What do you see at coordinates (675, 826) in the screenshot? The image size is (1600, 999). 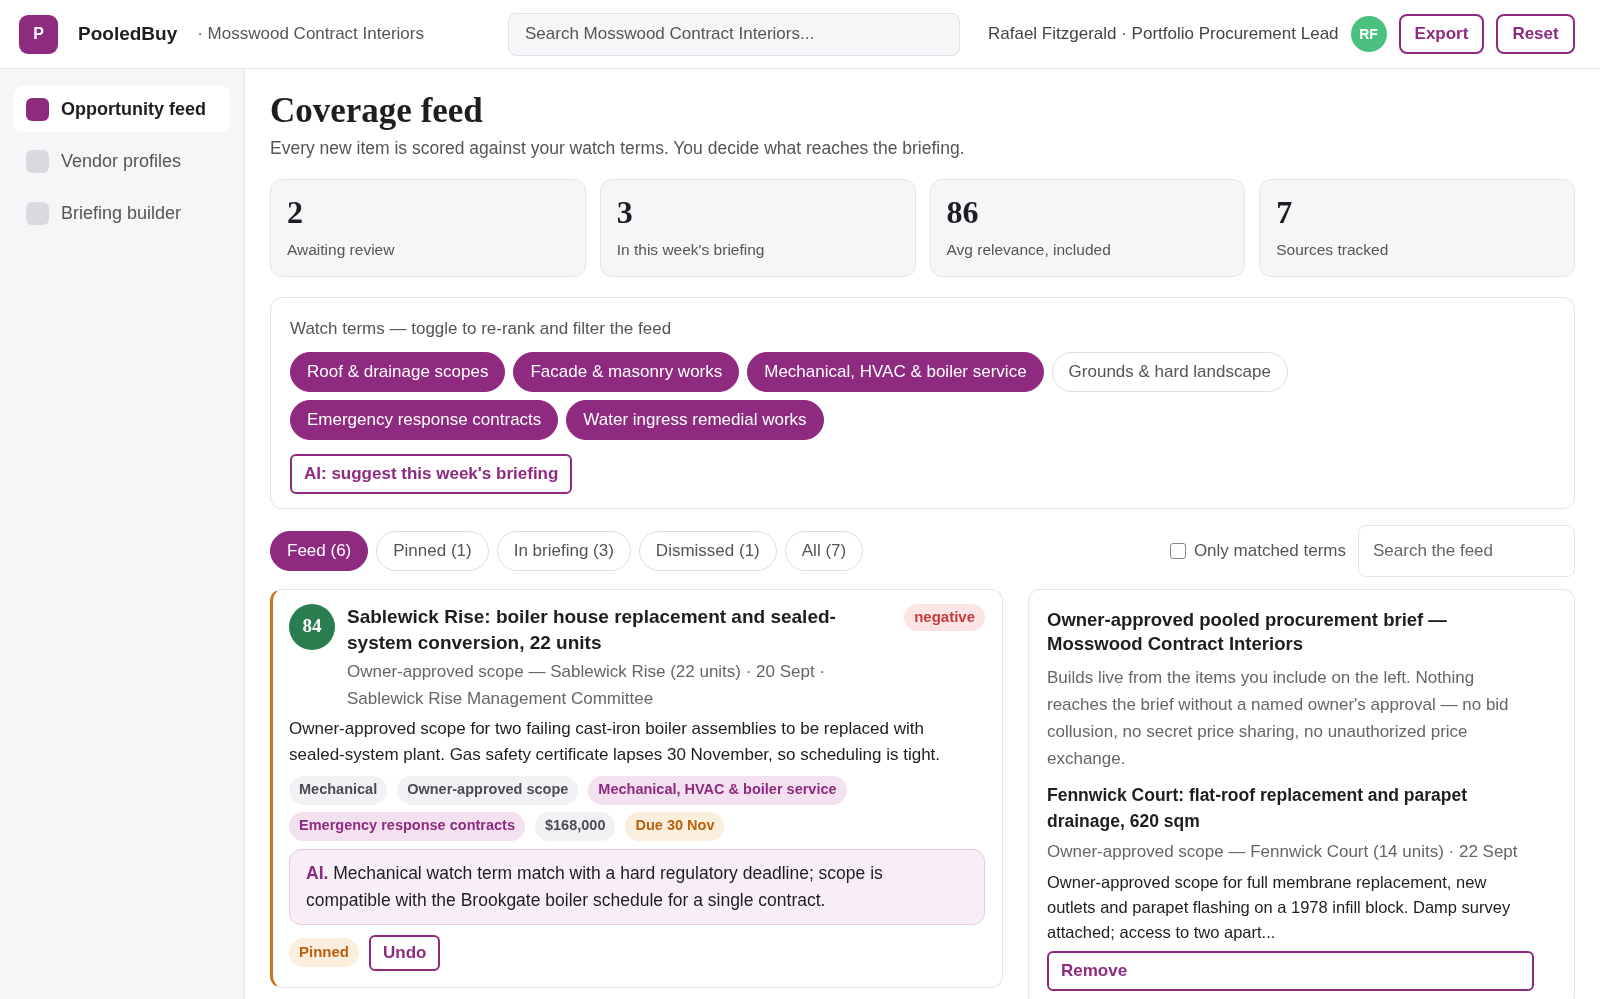 I see `tag: Due 30 Nov` at bounding box center [675, 826].